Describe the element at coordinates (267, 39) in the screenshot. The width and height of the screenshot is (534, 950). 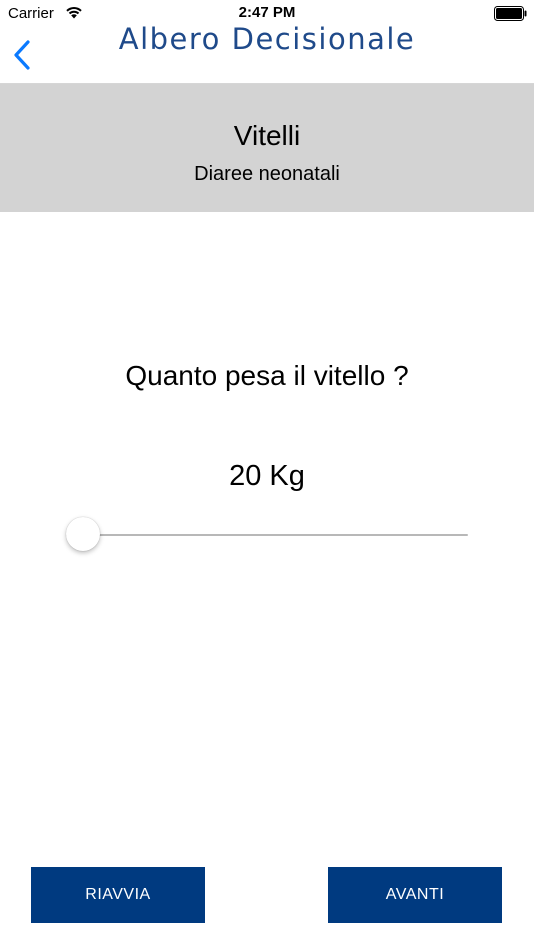
I see `app-title: Albero Decisionale` at that location.